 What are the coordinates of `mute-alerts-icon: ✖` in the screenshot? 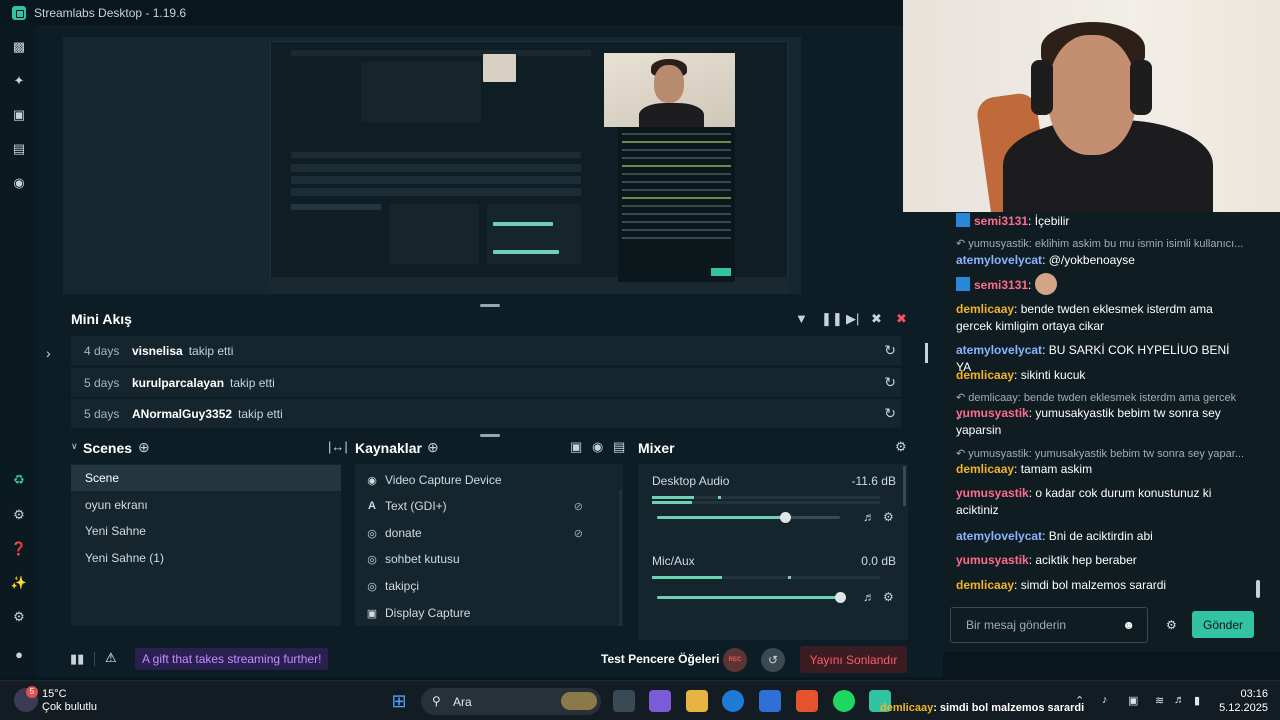 It's located at (876, 319).